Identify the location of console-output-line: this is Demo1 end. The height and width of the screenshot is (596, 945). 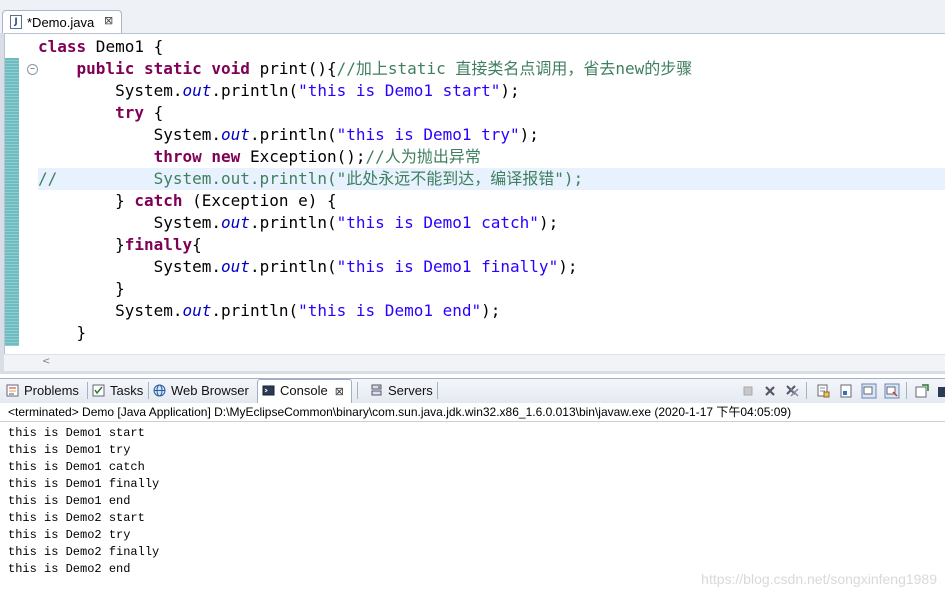
(69, 501).